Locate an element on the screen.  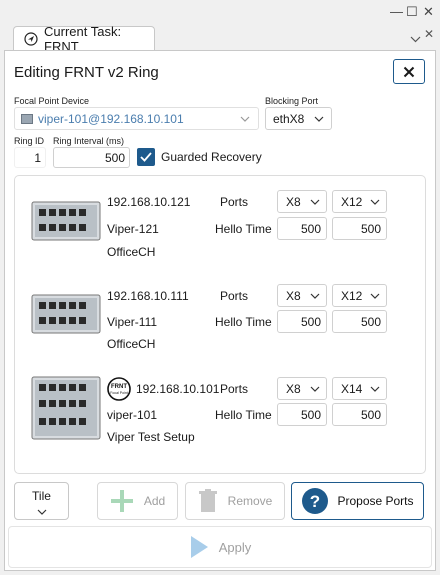
device-icon is located at coordinates (27, 118).